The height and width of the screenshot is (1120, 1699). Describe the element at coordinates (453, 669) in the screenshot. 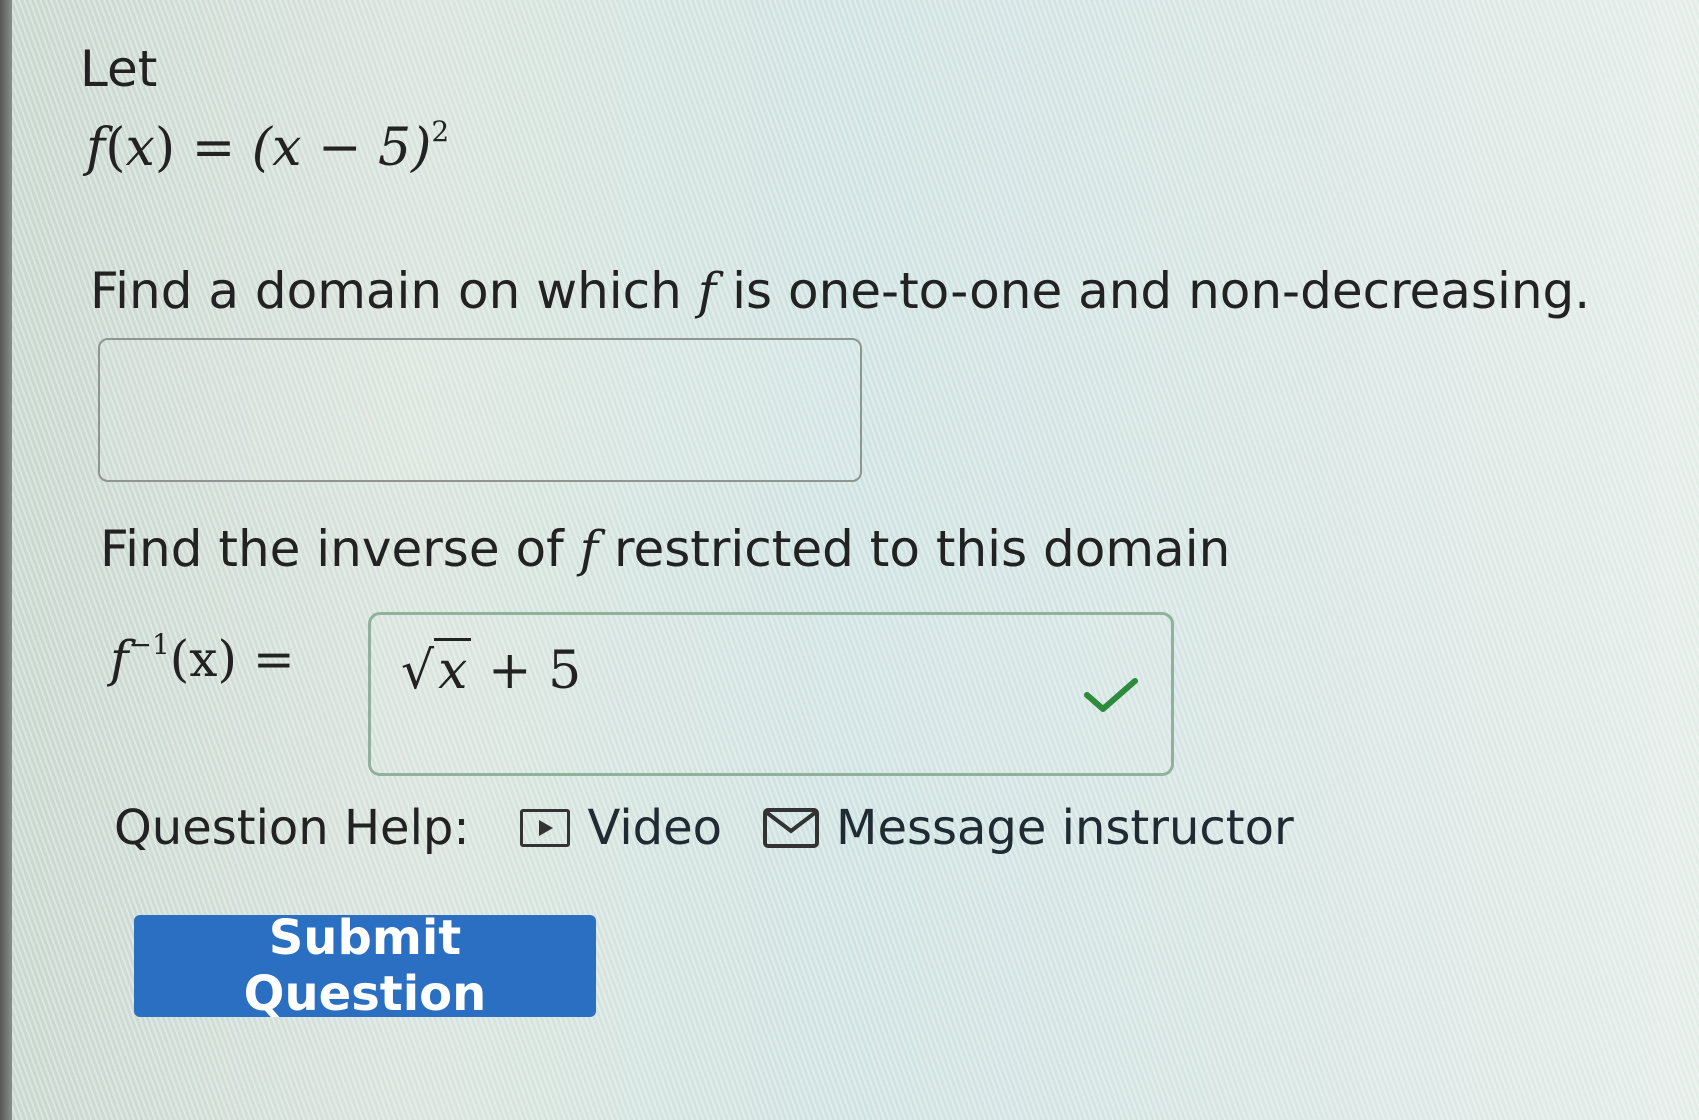

I see `sqrt-radicand: x` at that location.